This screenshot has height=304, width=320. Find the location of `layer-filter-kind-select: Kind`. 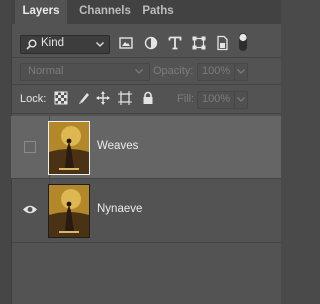

layer-filter-kind-select: Kind is located at coordinates (65, 44).